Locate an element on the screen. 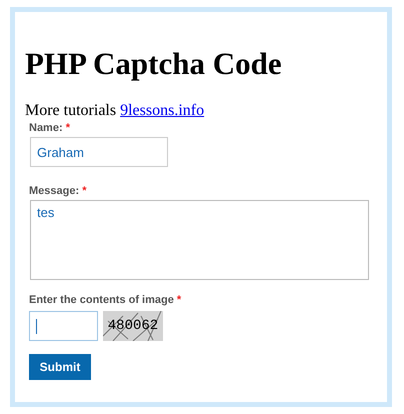  tutorials-link: 9lessons.info is located at coordinates (162, 110).